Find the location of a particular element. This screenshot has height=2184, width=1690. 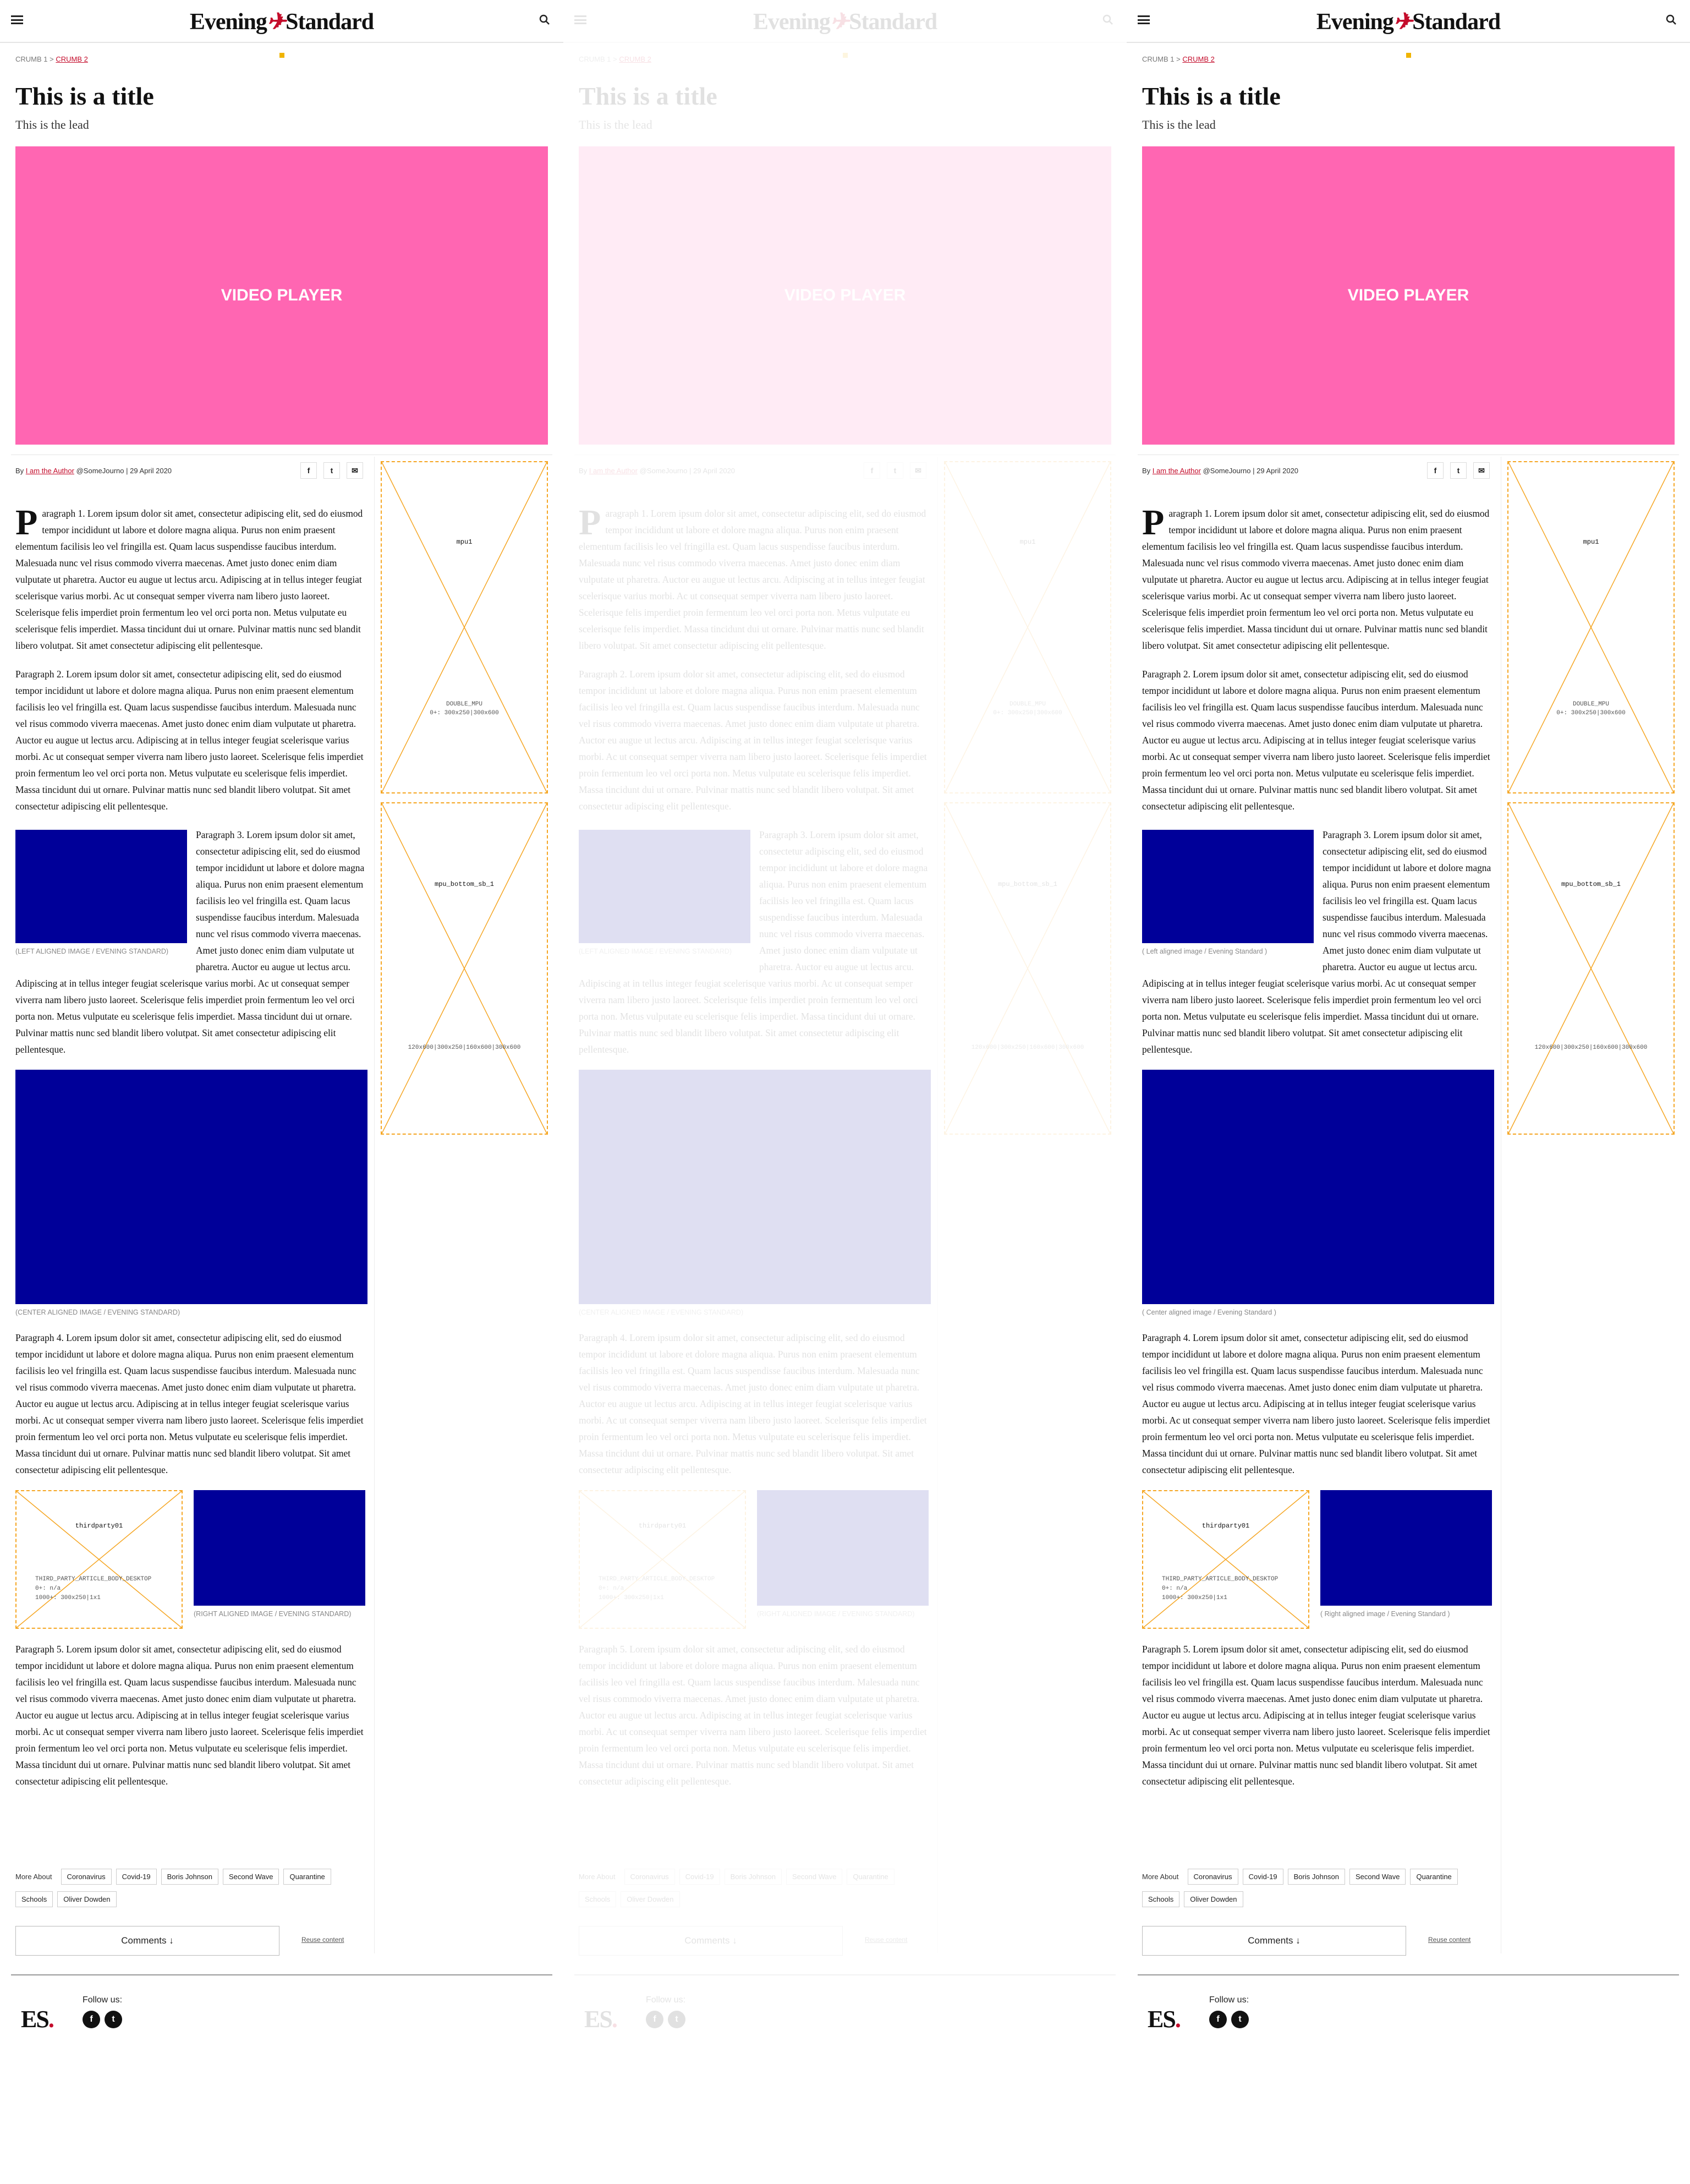

ad-slot-name: mpu_bottom_sb_1 is located at coordinates (464, 884).